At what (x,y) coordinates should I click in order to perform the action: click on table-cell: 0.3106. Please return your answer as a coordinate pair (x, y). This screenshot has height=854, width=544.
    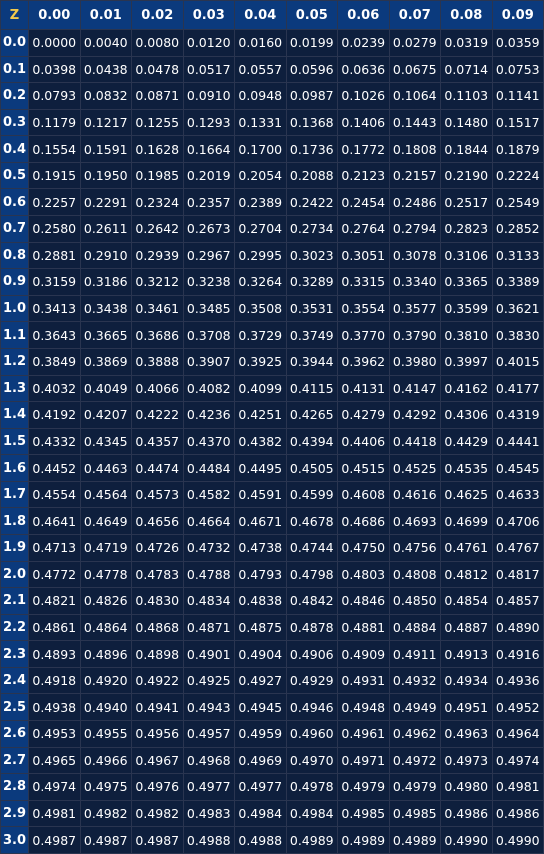
    Looking at the image, I should click on (466, 255).